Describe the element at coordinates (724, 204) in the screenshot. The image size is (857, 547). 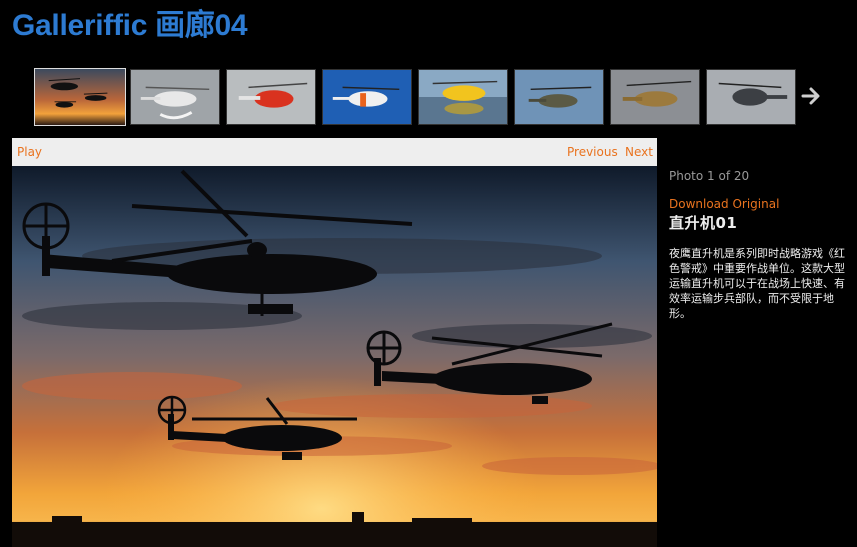
I see `download-original-link: Download Original` at that location.